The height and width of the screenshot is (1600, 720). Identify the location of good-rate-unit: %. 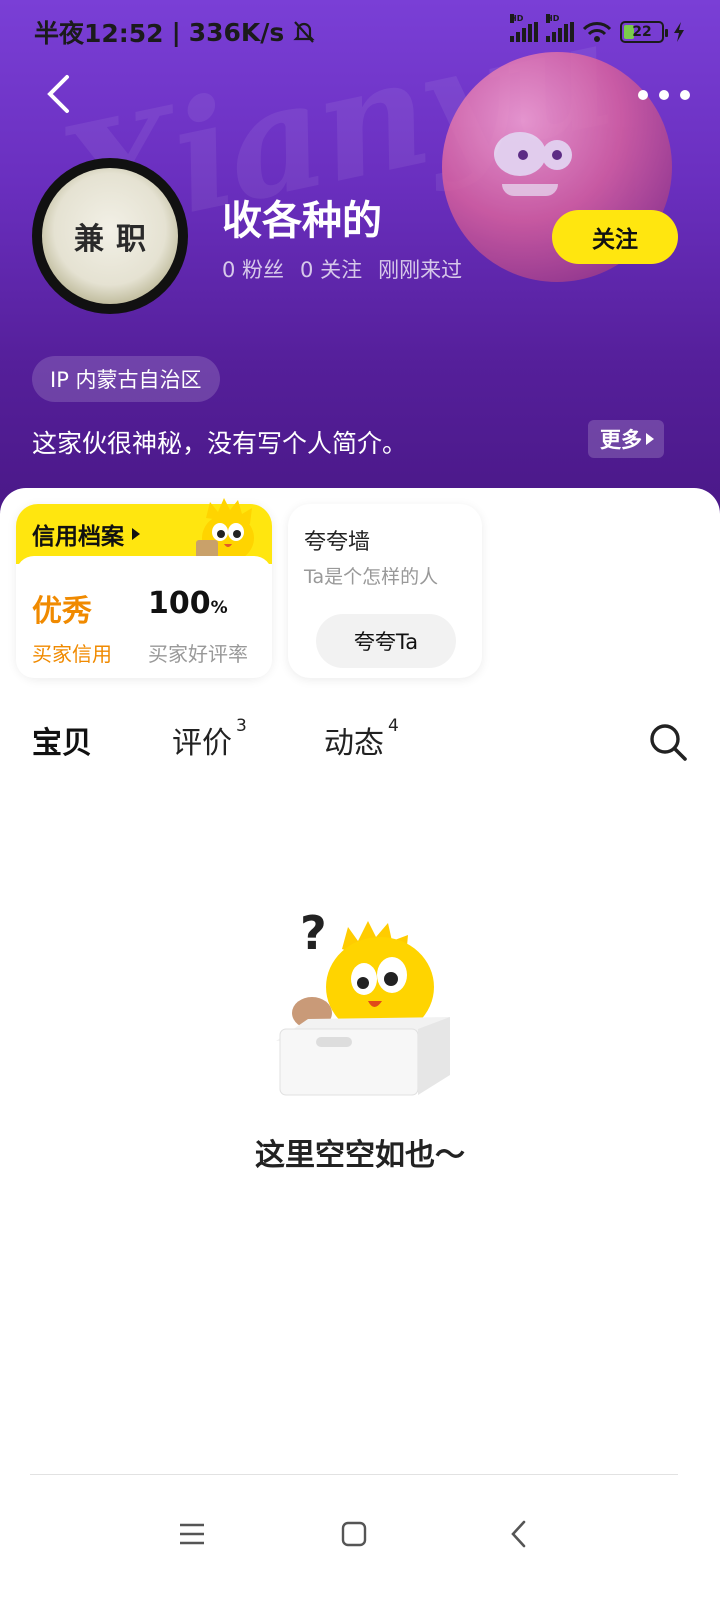
(219, 608).